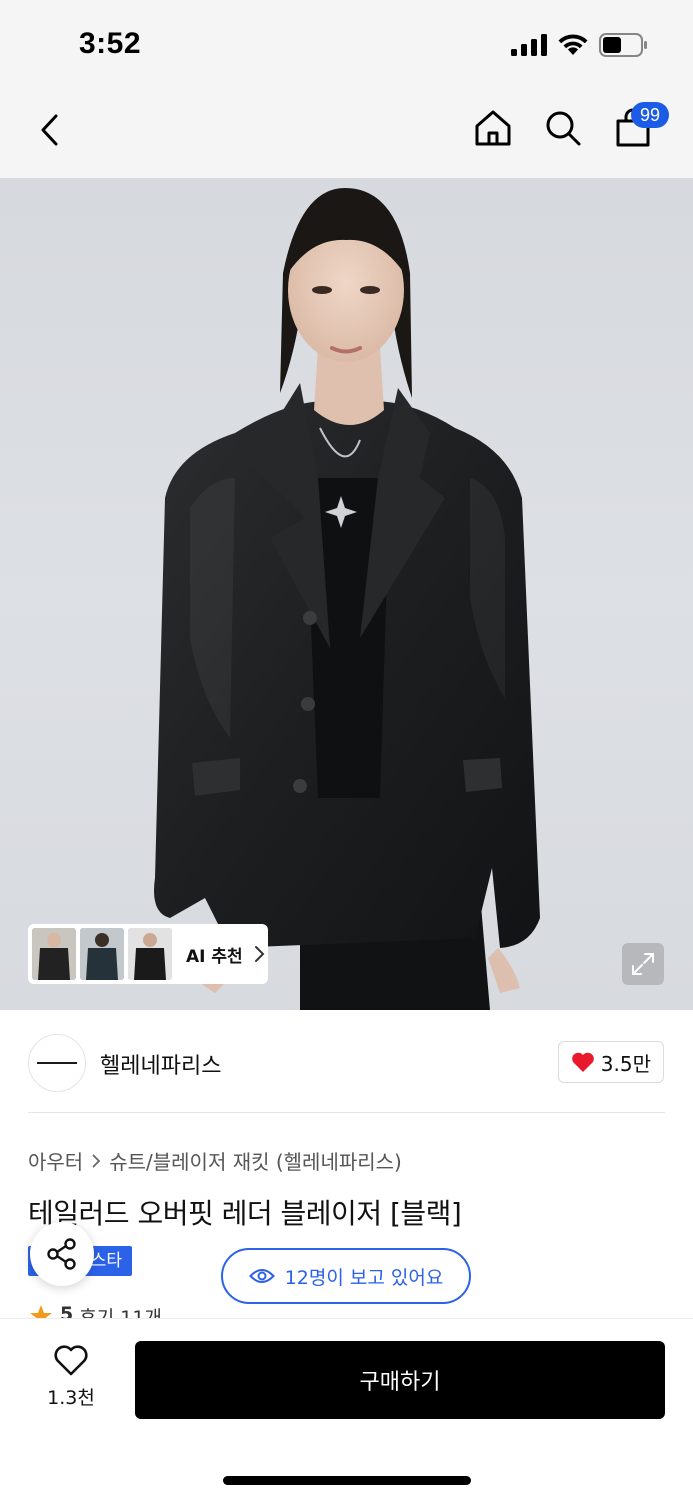 The image size is (693, 1501). I want to click on search-button, so click(563, 128).